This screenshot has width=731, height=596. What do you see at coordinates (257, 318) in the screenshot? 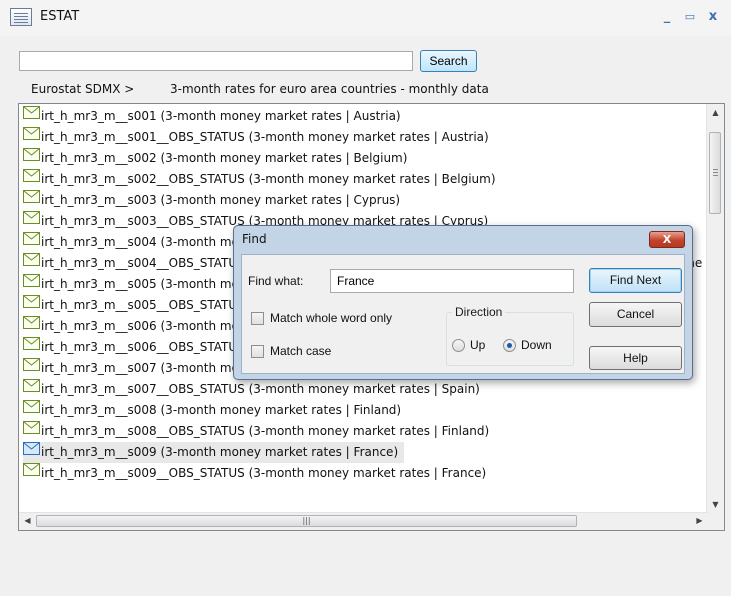
I see `match-whole-word-checkbox` at bounding box center [257, 318].